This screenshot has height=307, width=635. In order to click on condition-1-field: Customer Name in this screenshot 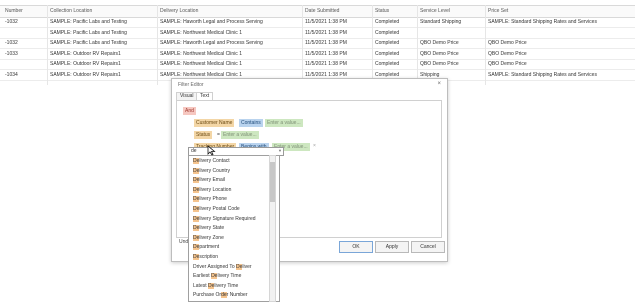, I will do `click(214, 123)`.